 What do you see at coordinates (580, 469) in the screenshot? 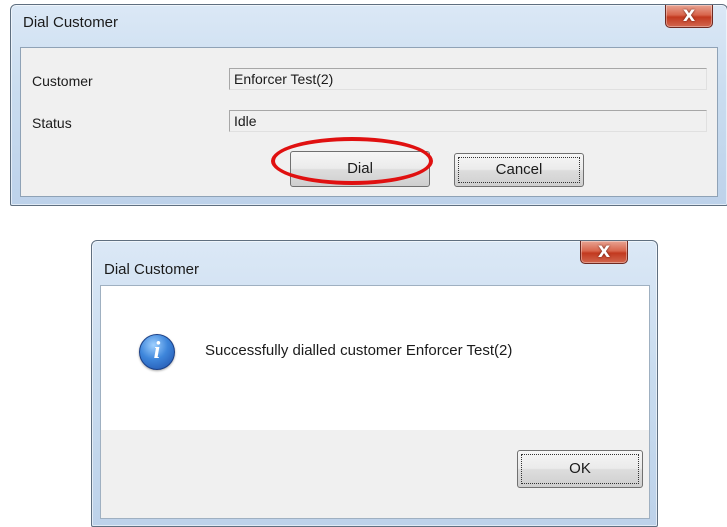
I see `ok-button: OK` at bounding box center [580, 469].